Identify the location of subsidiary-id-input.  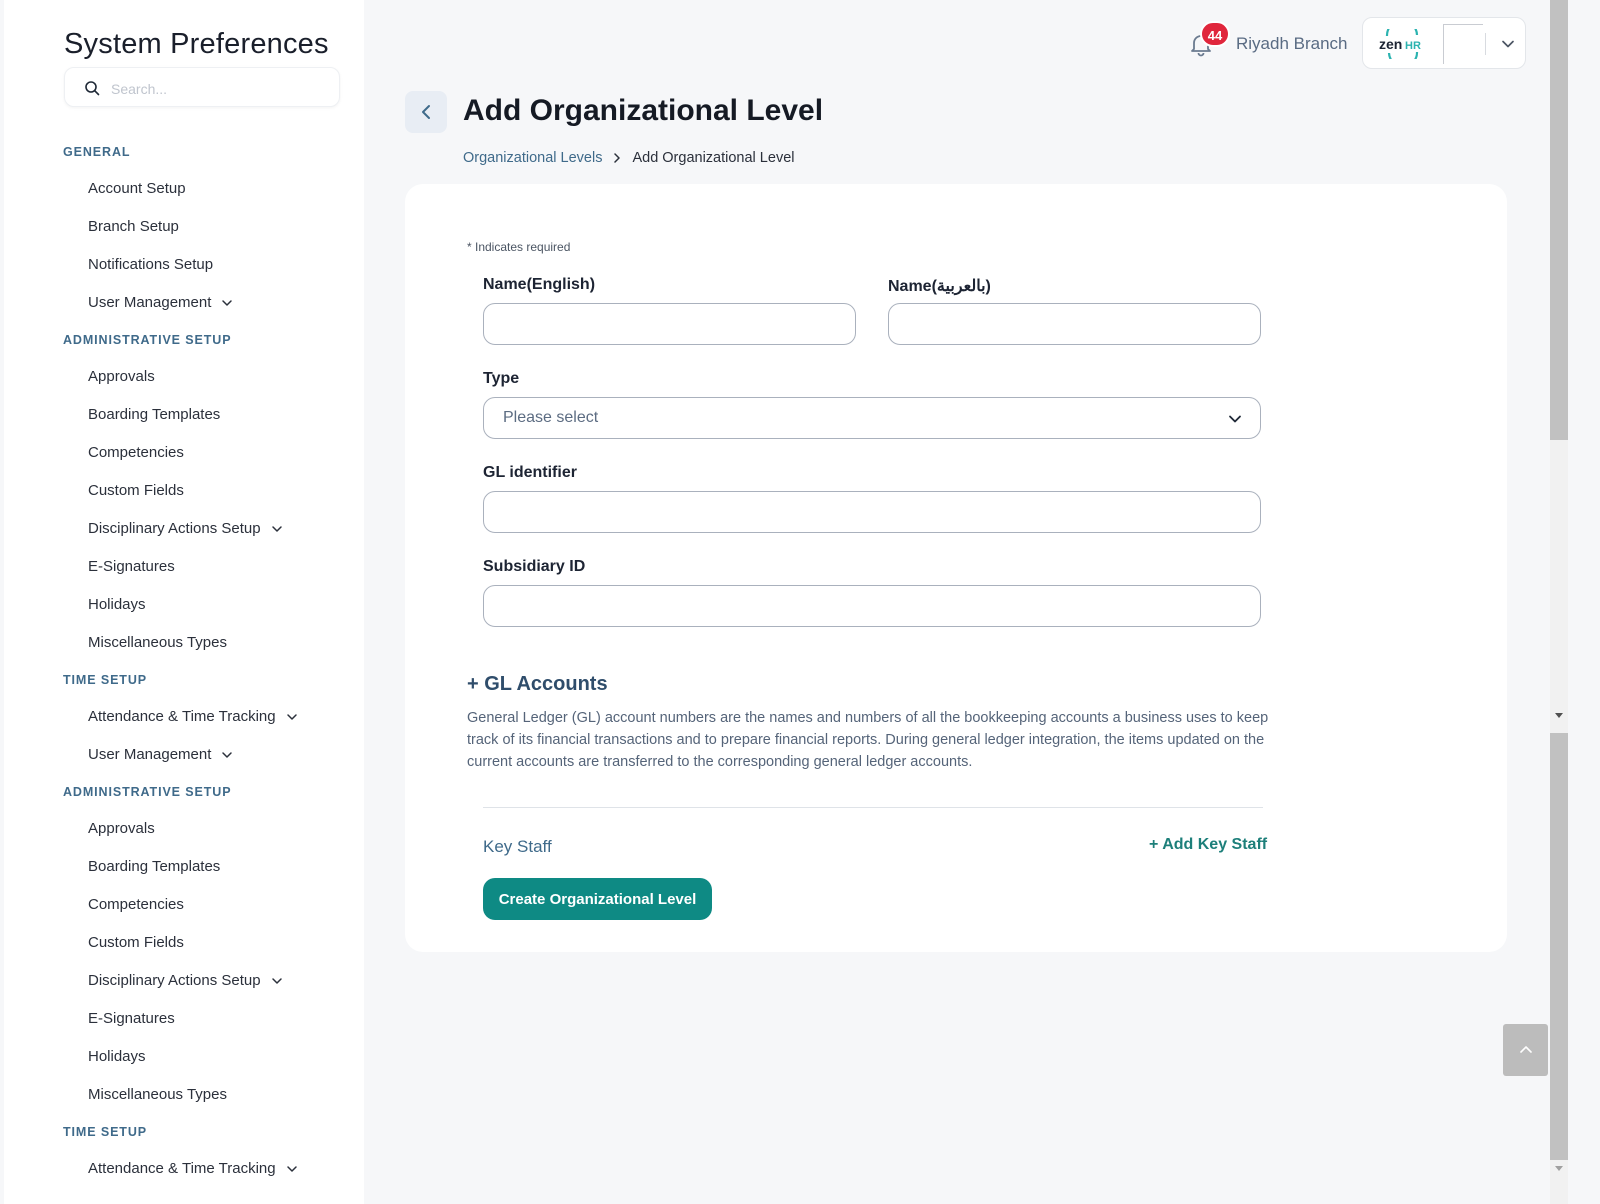
(872, 606).